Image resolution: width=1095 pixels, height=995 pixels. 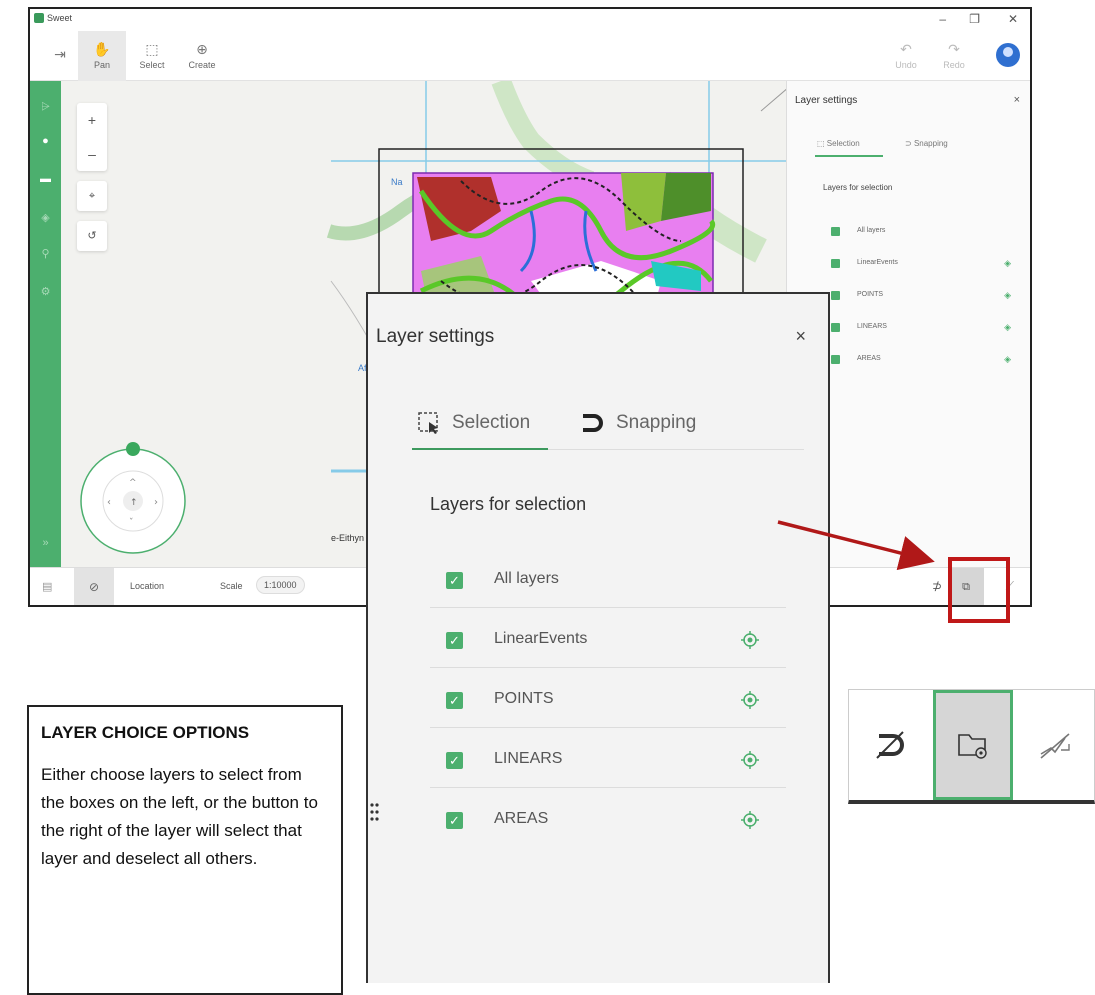 I want to click on redo-label: Redo, so click(x=954, y=65).